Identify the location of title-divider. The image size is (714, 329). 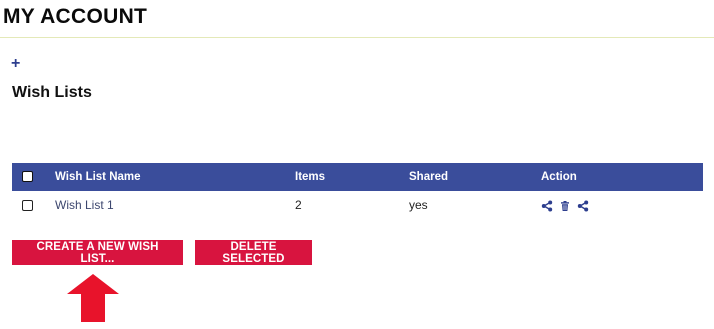
(357, 37).